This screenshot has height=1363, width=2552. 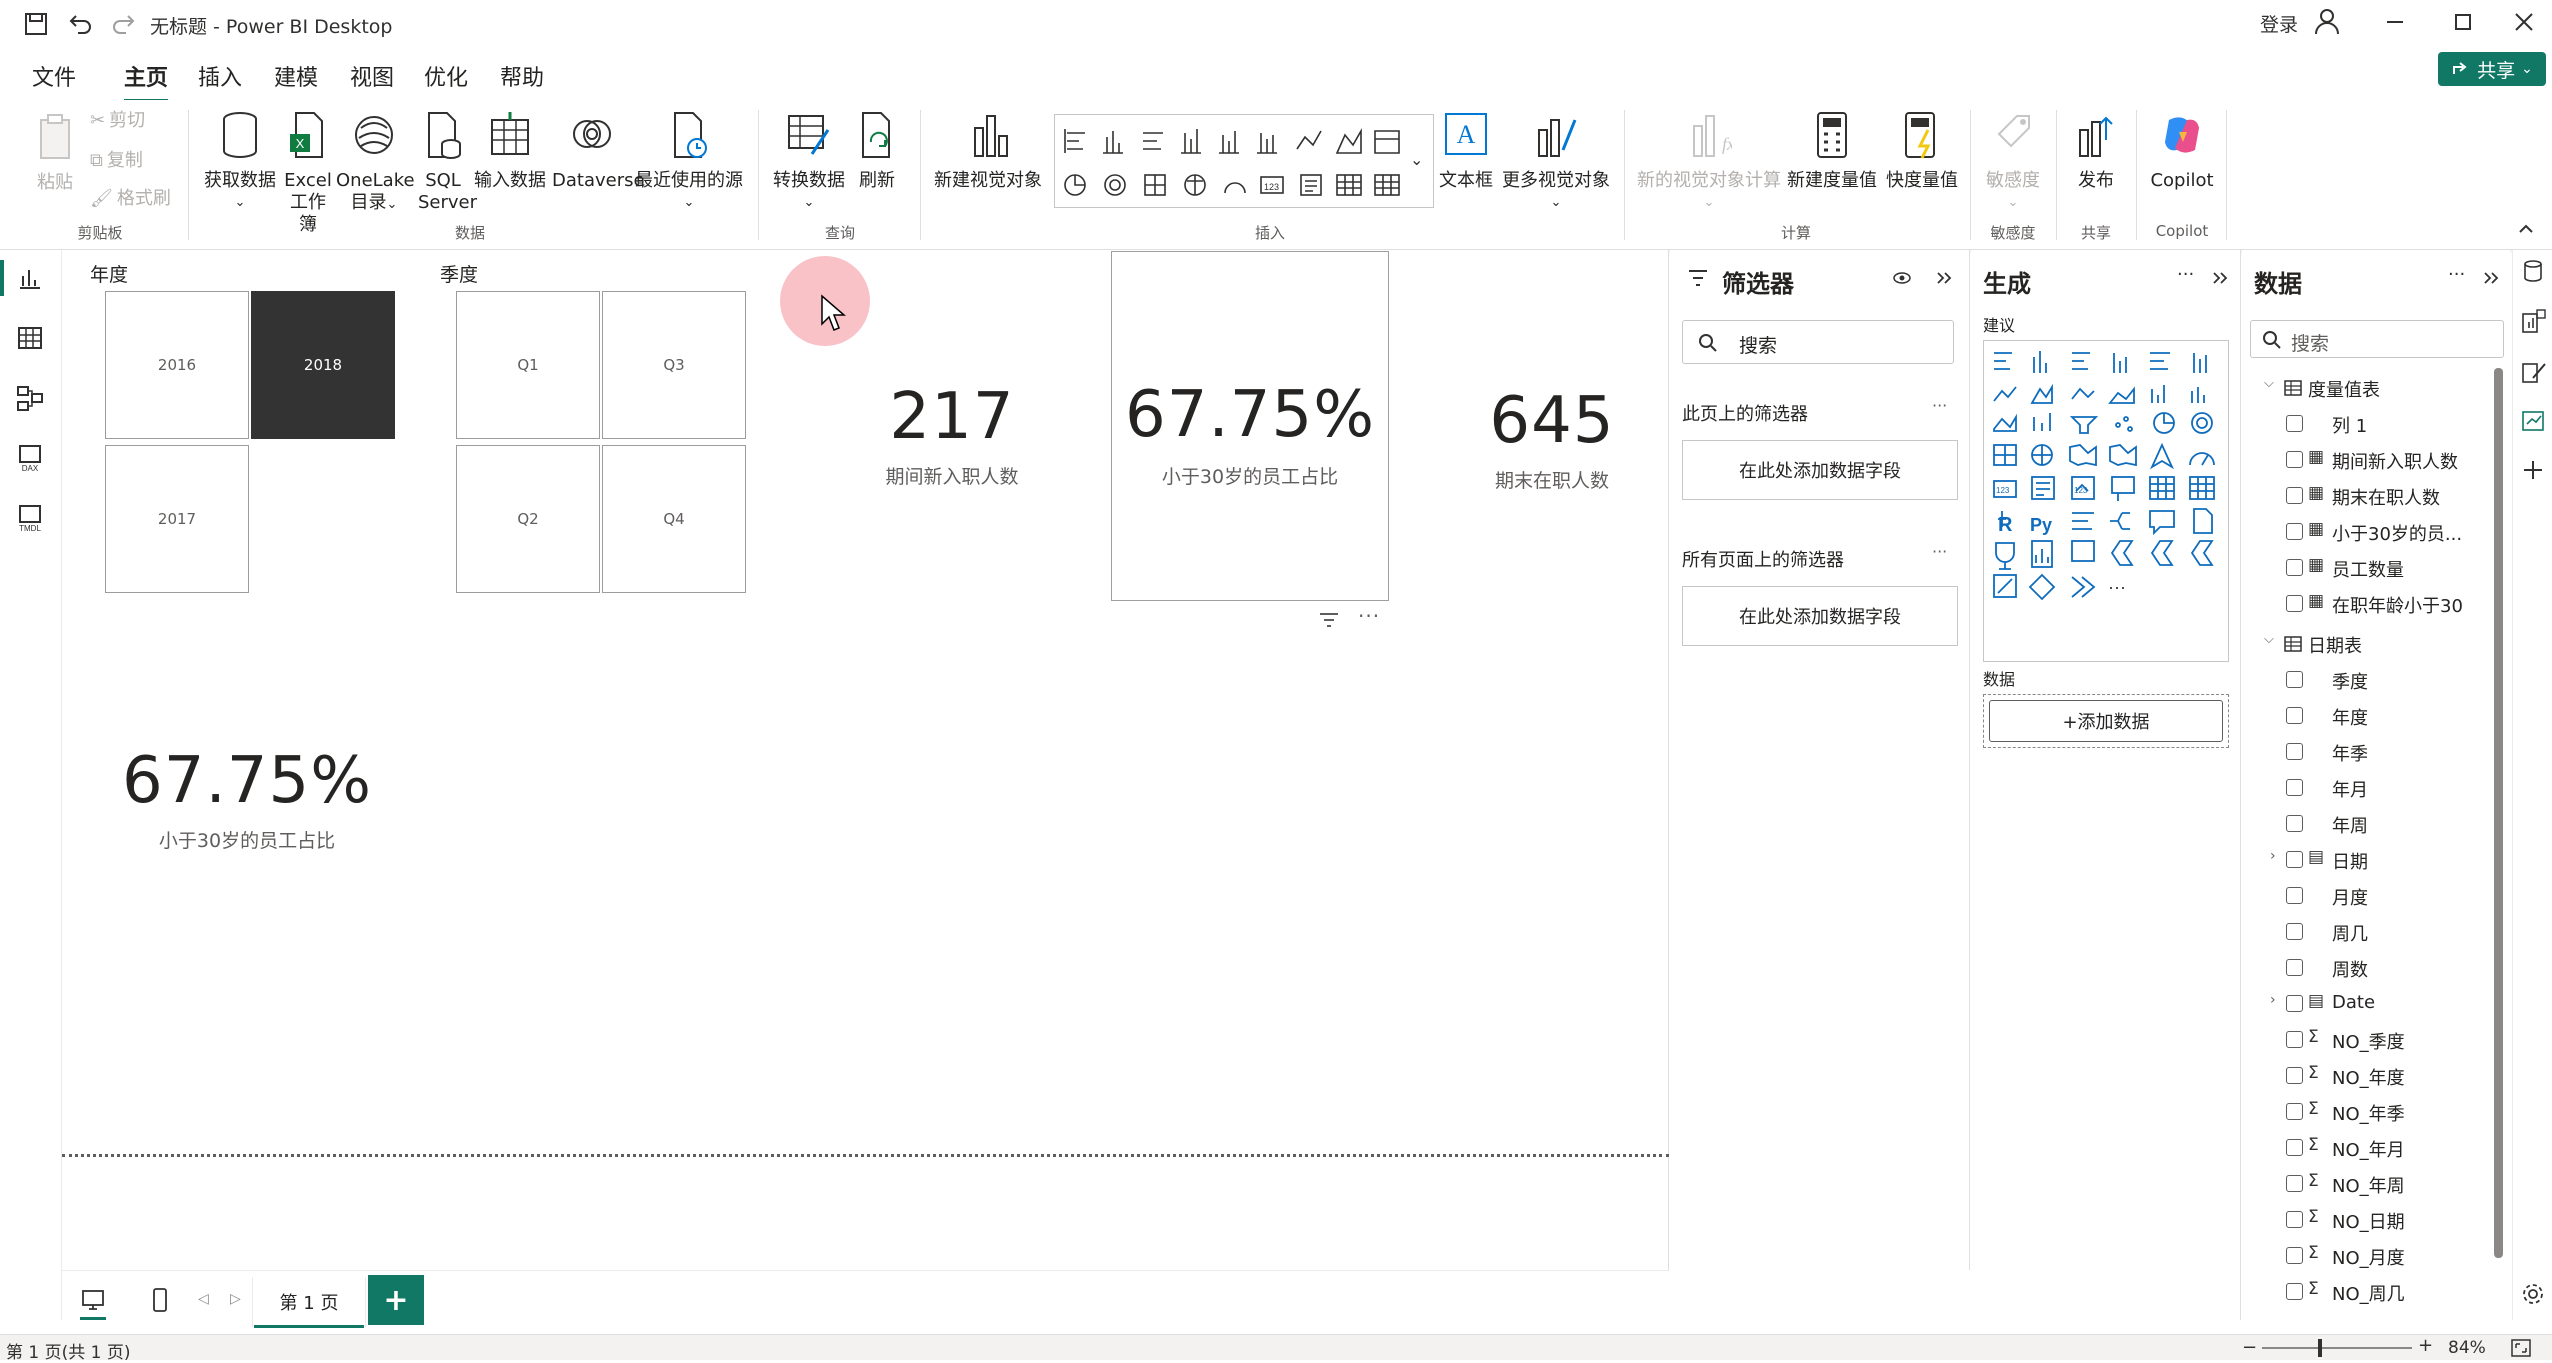 What do you see at coordinates (2376, 1004) in the screenshot?
I see `field-row: › ▤ Date` at bounding box center [2376, 1004].